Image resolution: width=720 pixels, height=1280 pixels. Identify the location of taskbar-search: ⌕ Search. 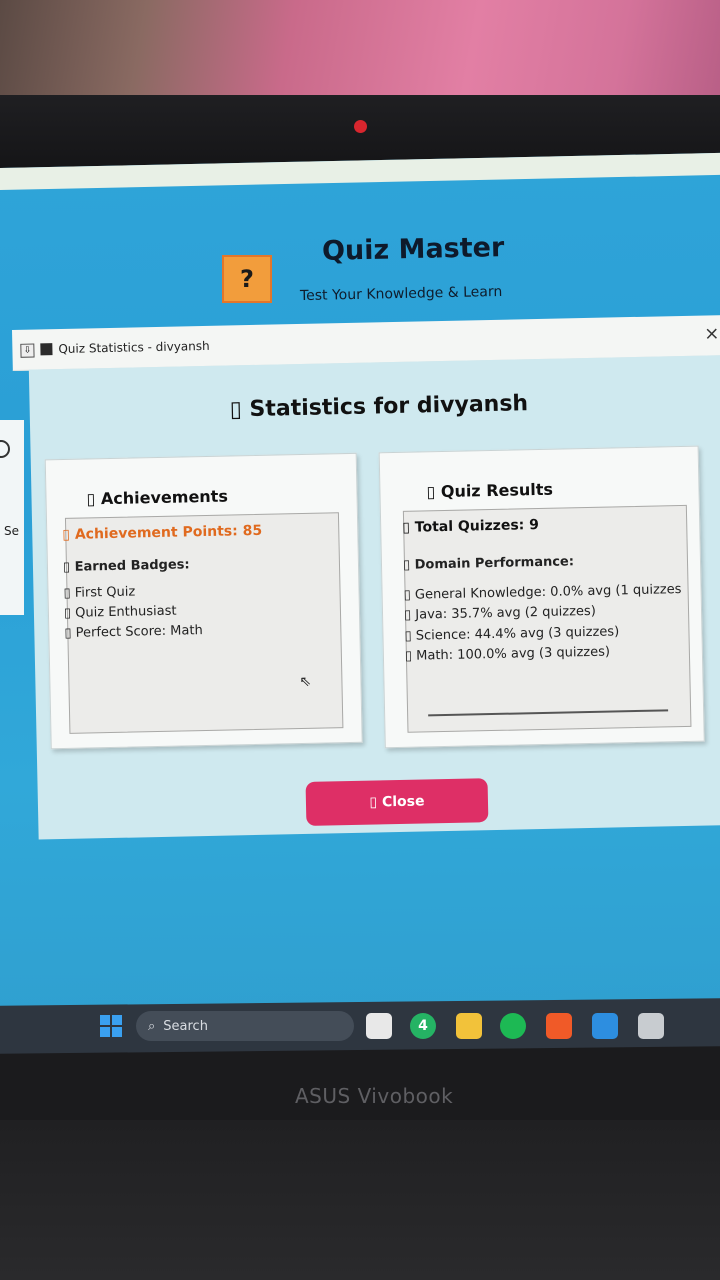
(245, 1026).